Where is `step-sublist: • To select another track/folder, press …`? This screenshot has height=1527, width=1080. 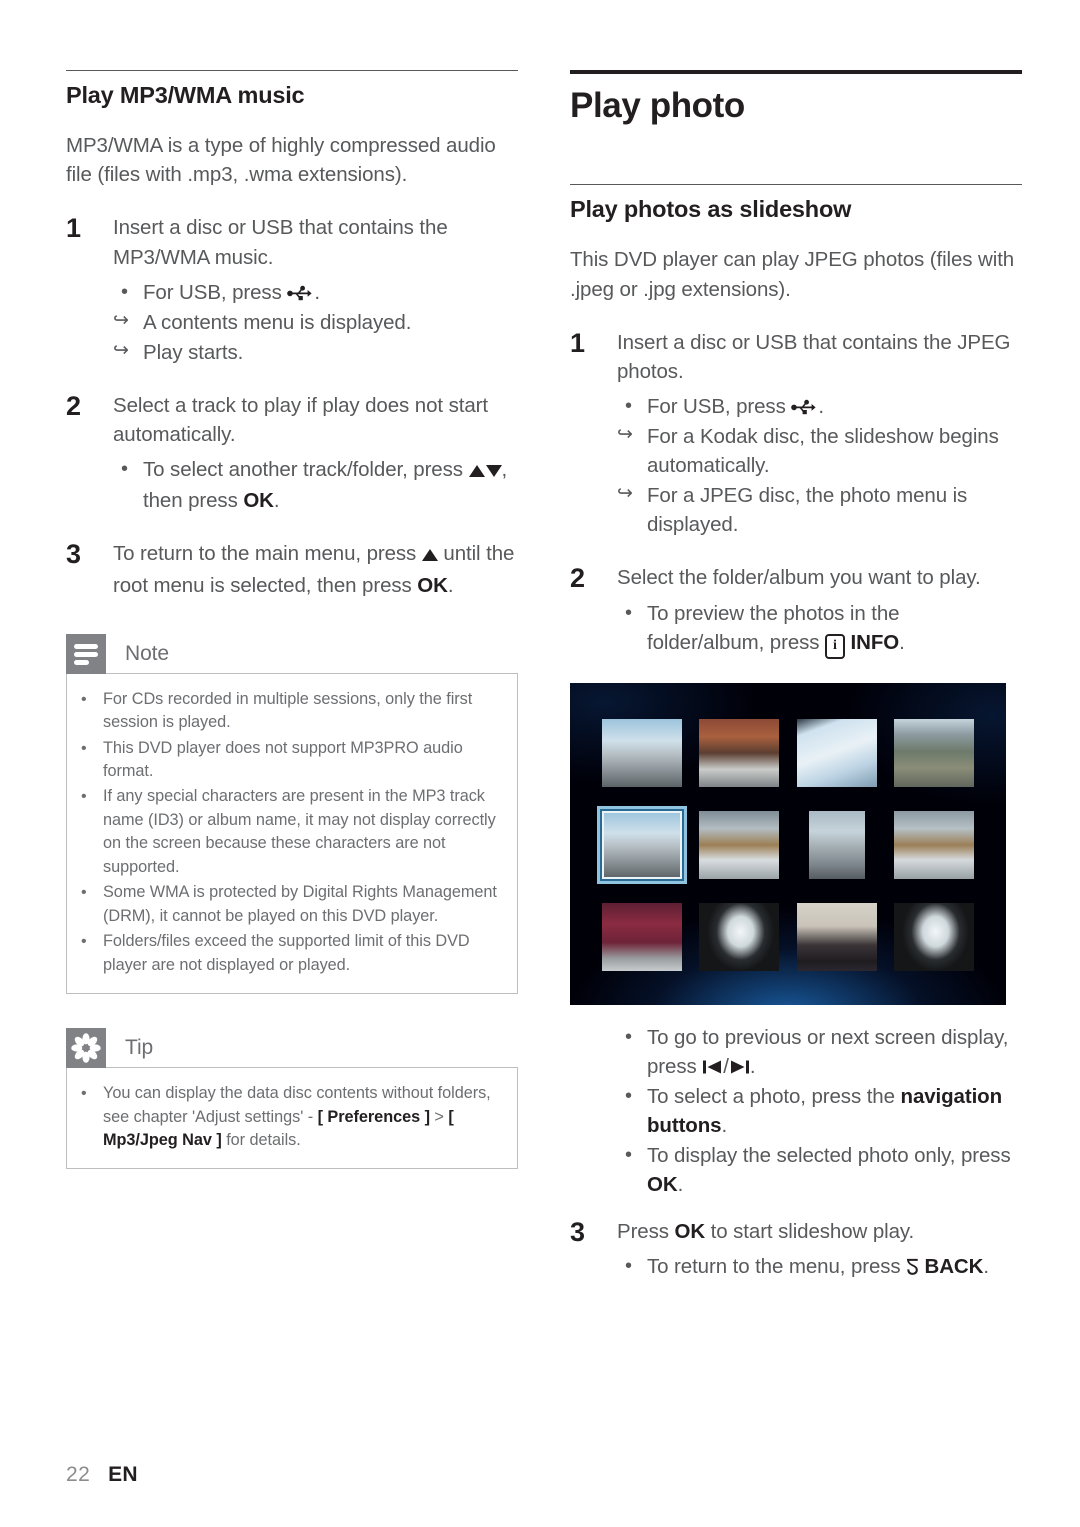 step-sublist: • To select another track/folder, press … is located at coordinates (315, 485).